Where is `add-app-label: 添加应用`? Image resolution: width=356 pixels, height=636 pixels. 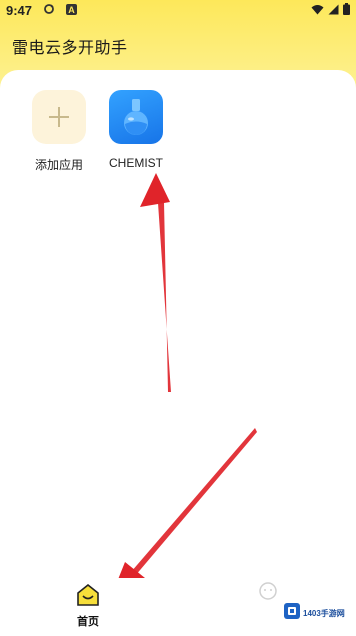
add-app-label: 添加应用 is located at coordinates (58, 165).